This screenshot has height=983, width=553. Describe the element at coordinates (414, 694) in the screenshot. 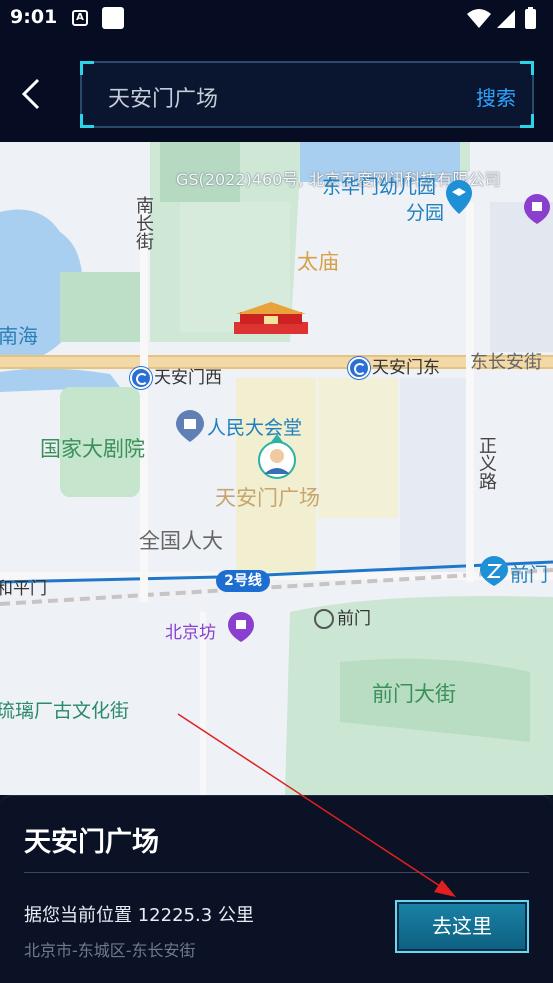

I see `label-qianmen-street: 前门大街` at that location.